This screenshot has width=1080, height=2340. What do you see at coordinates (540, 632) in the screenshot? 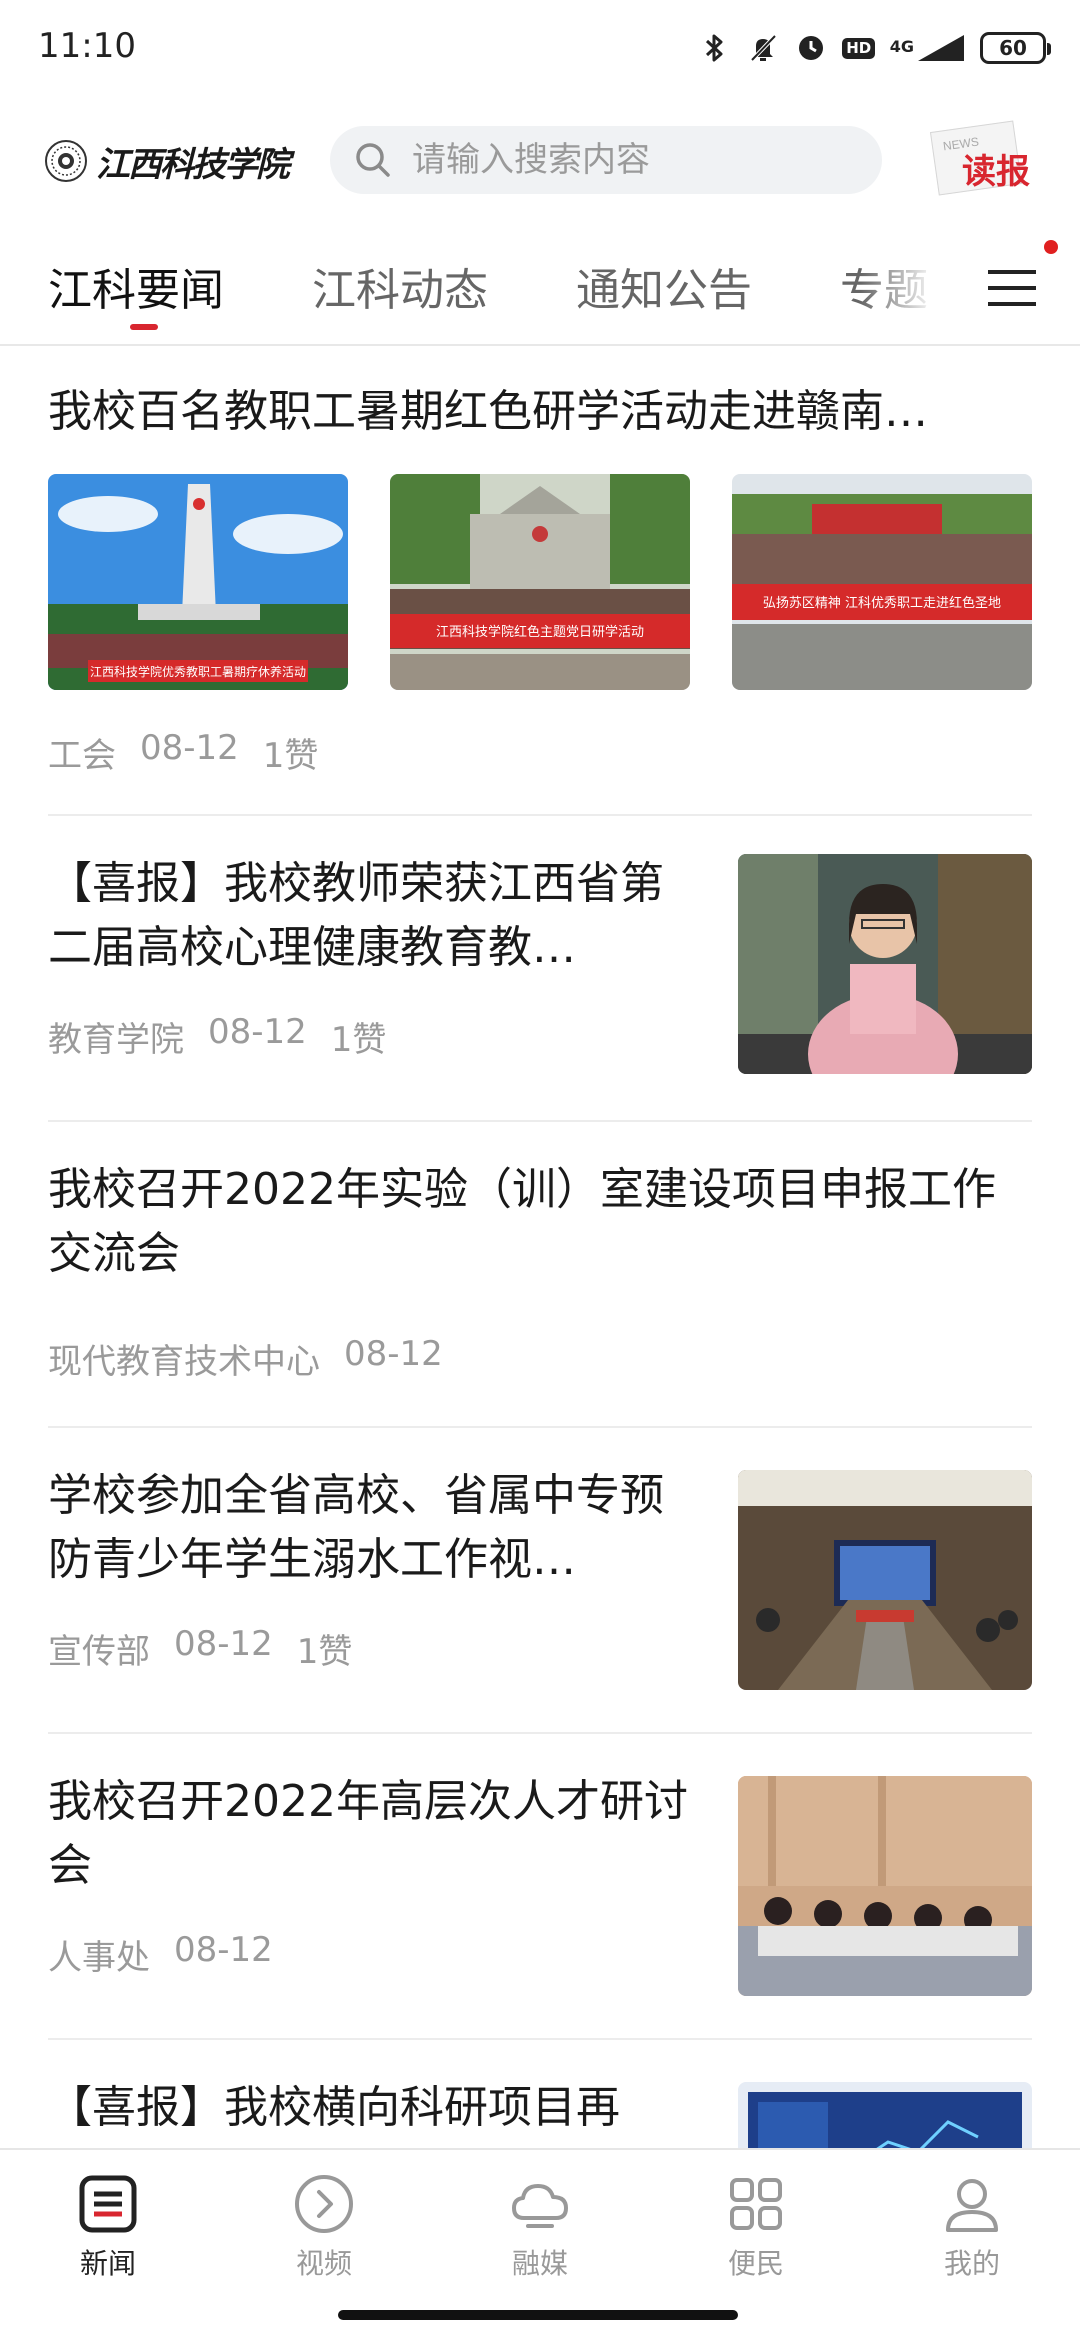
I see `image-caption: 江西科技学院红色主题党日研学活动` at bounding box center [540, 632].